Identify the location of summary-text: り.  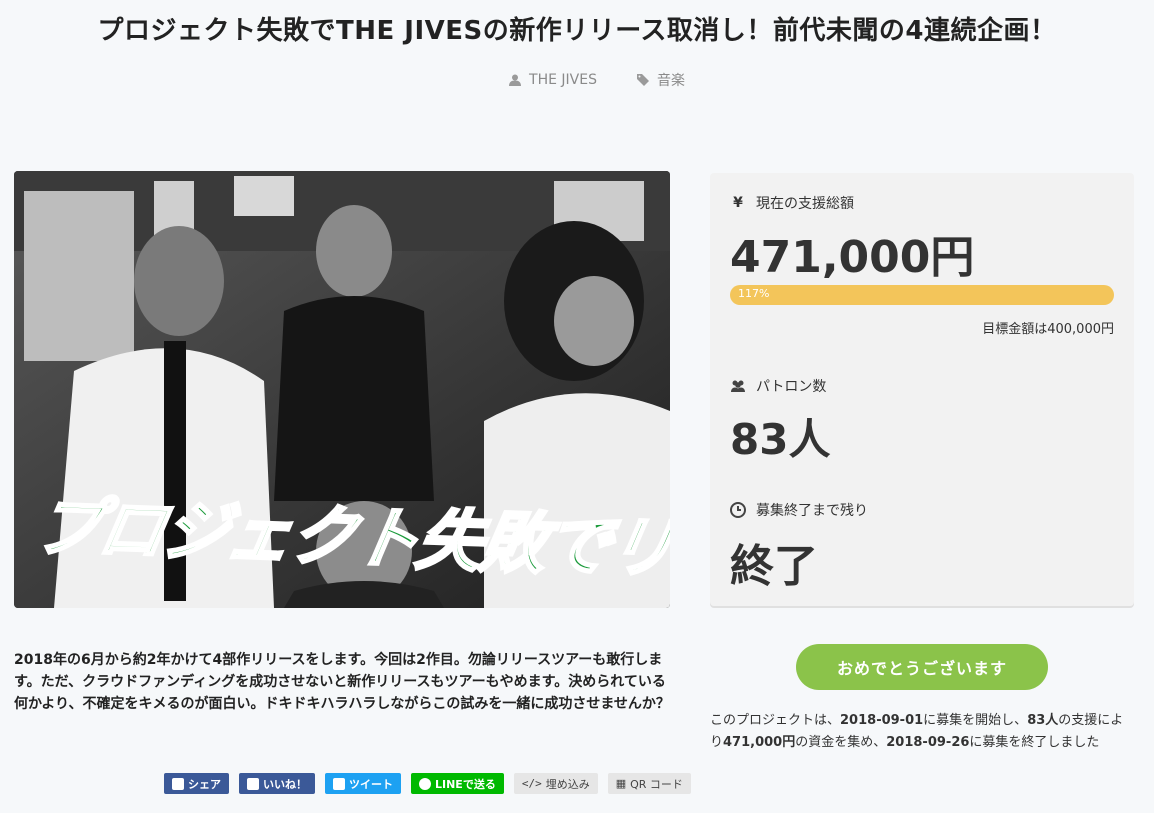
(717, 742).